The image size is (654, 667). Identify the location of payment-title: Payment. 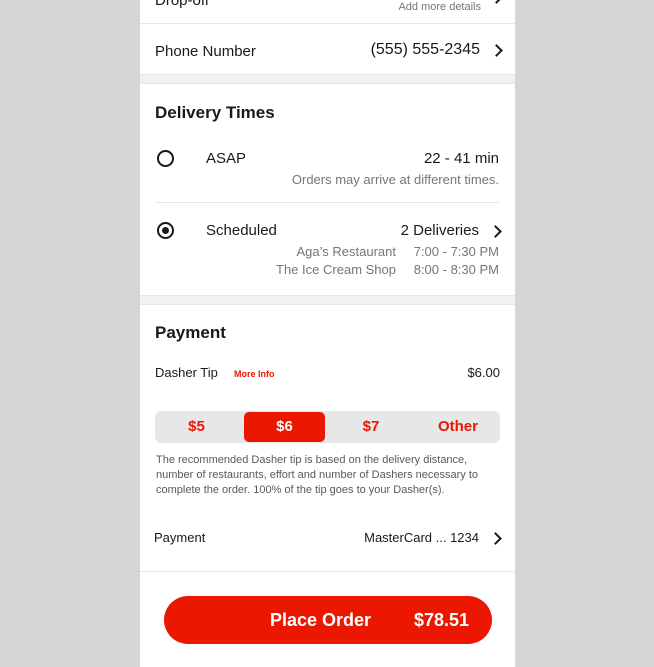
(190, 332).